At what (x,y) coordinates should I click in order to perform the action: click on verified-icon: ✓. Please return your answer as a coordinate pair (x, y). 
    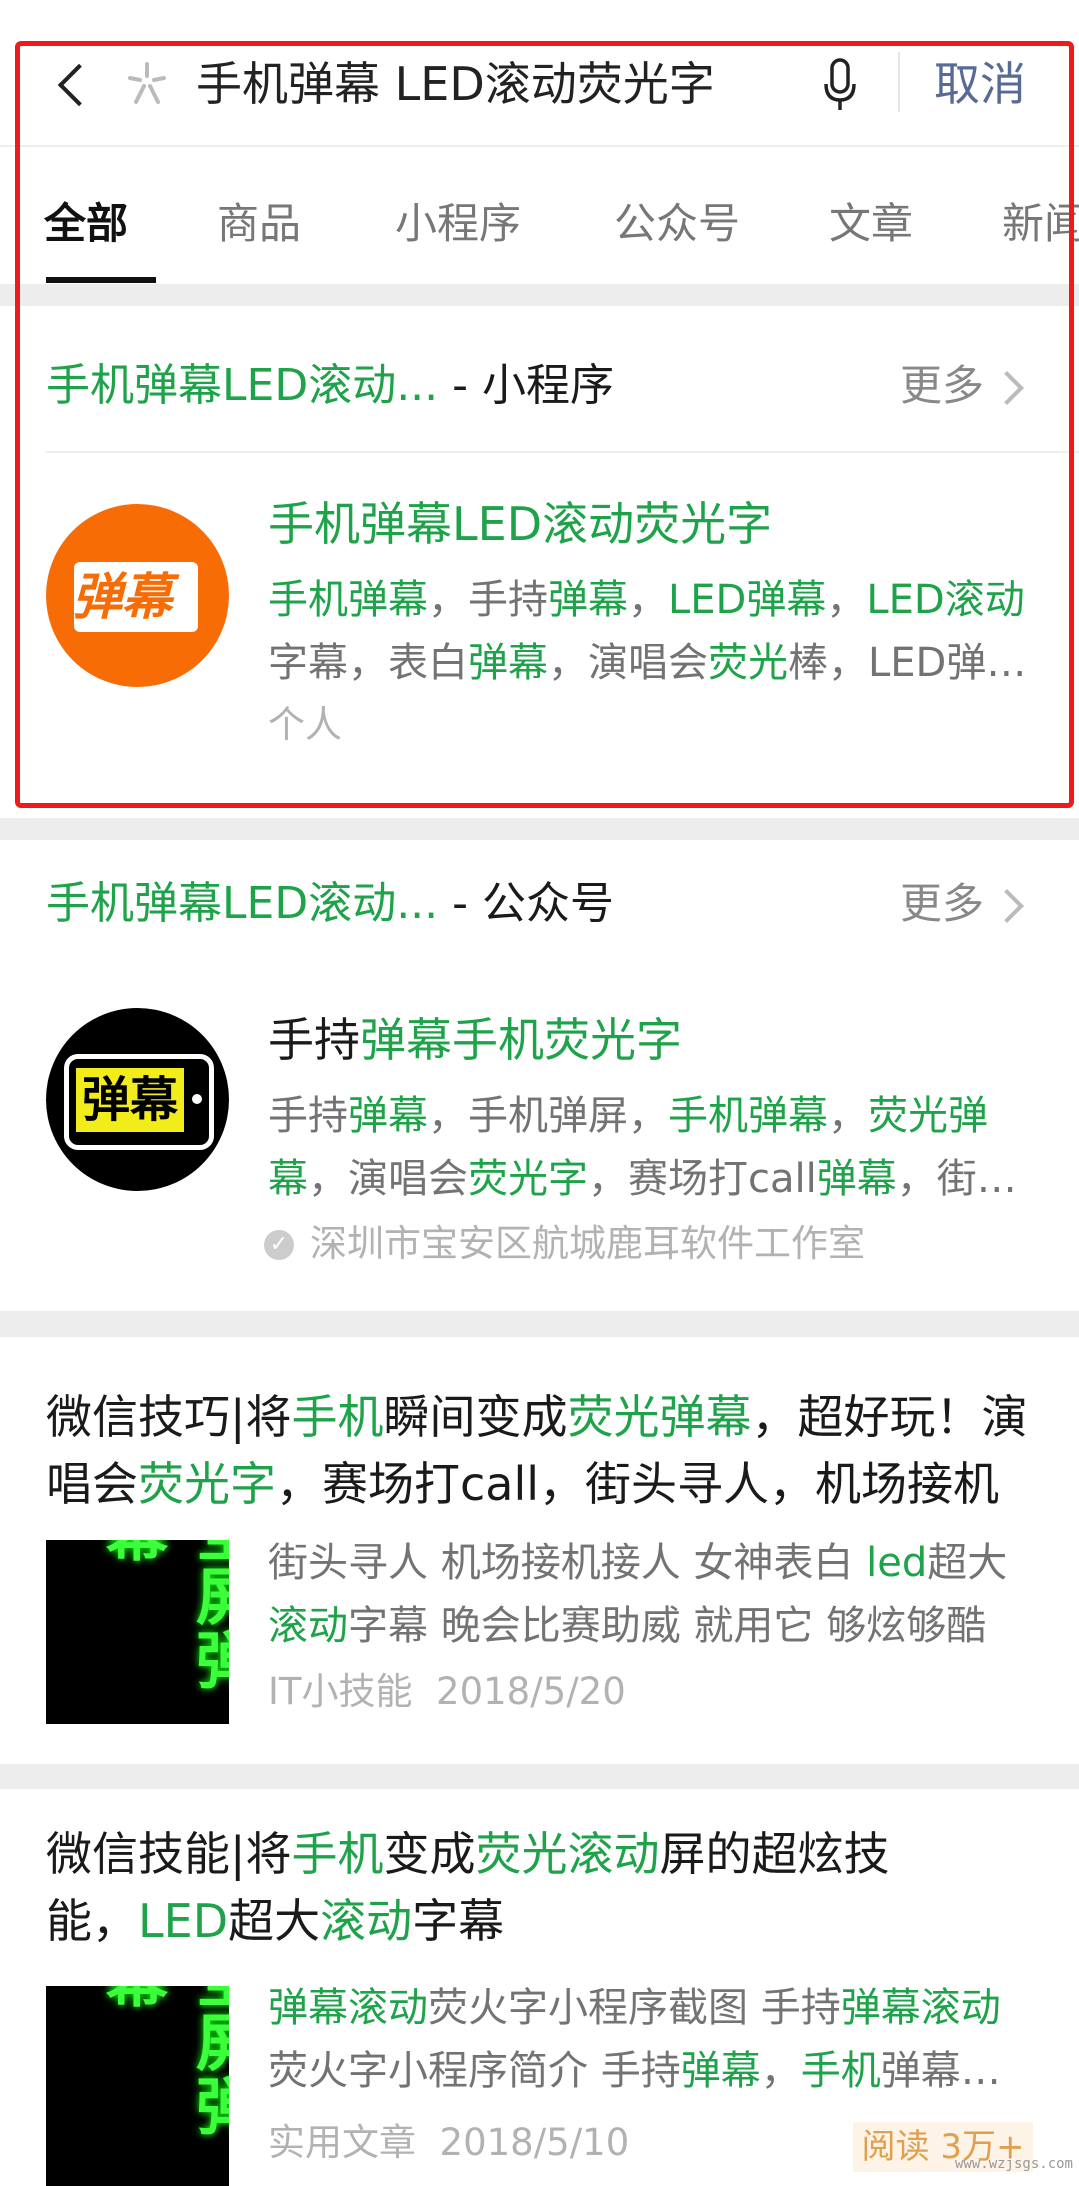
    Looking at the image, I should click on (279, 1245).